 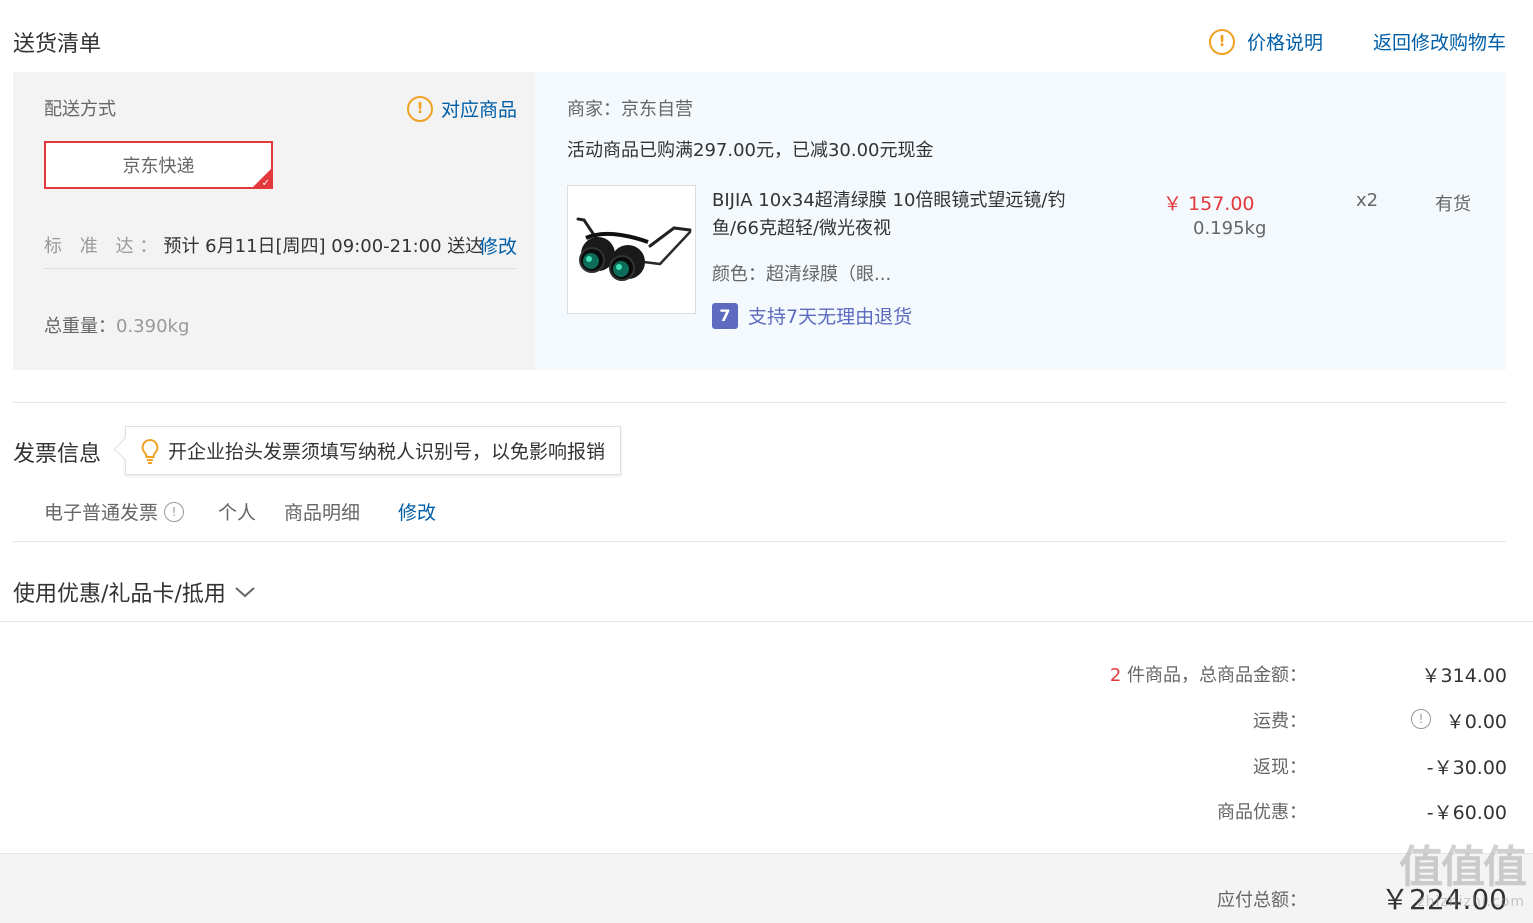 I want to click on cashback-value: -￥30.00, so click(x=1466, y=768).